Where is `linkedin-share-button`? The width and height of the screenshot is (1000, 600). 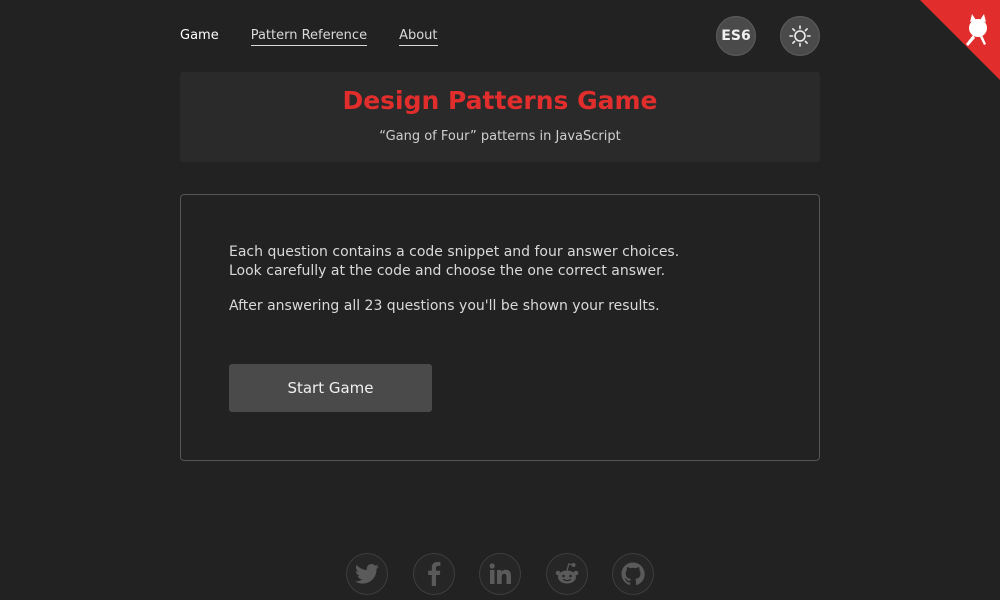 linkedin-share-button is located at coordinates (500, 574).